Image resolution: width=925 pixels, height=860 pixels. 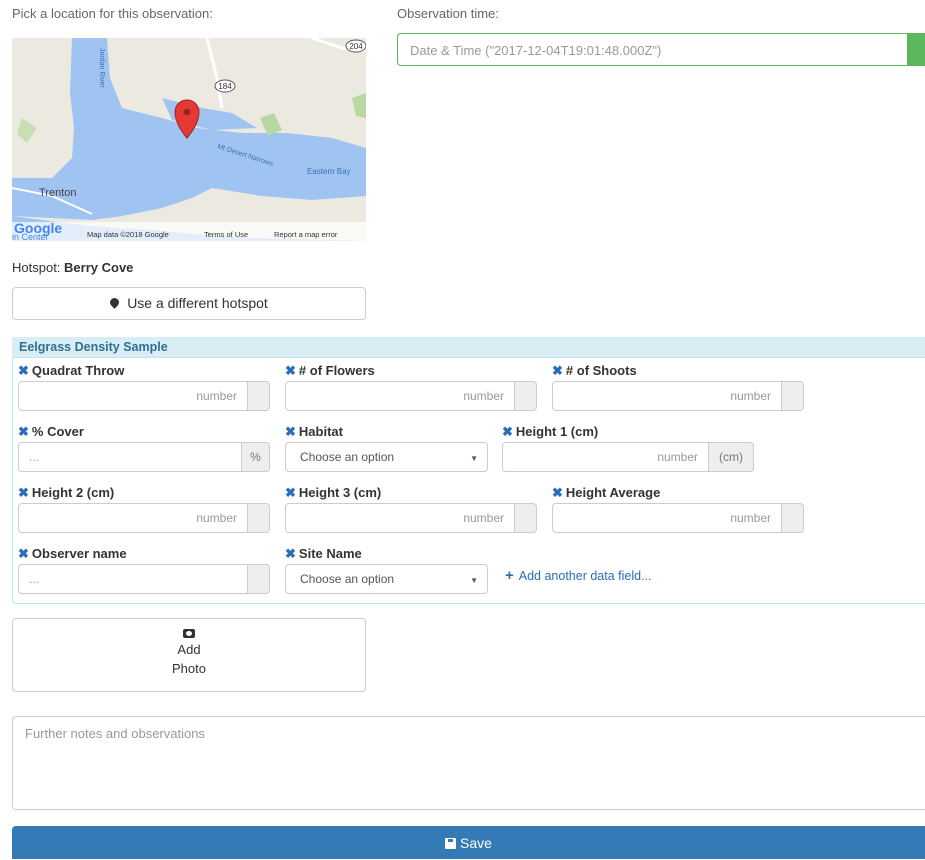 What do you see at coordinates (400, 396) in the screenshot?
I see `flowers-input: number` at bounding box center [400, 396].